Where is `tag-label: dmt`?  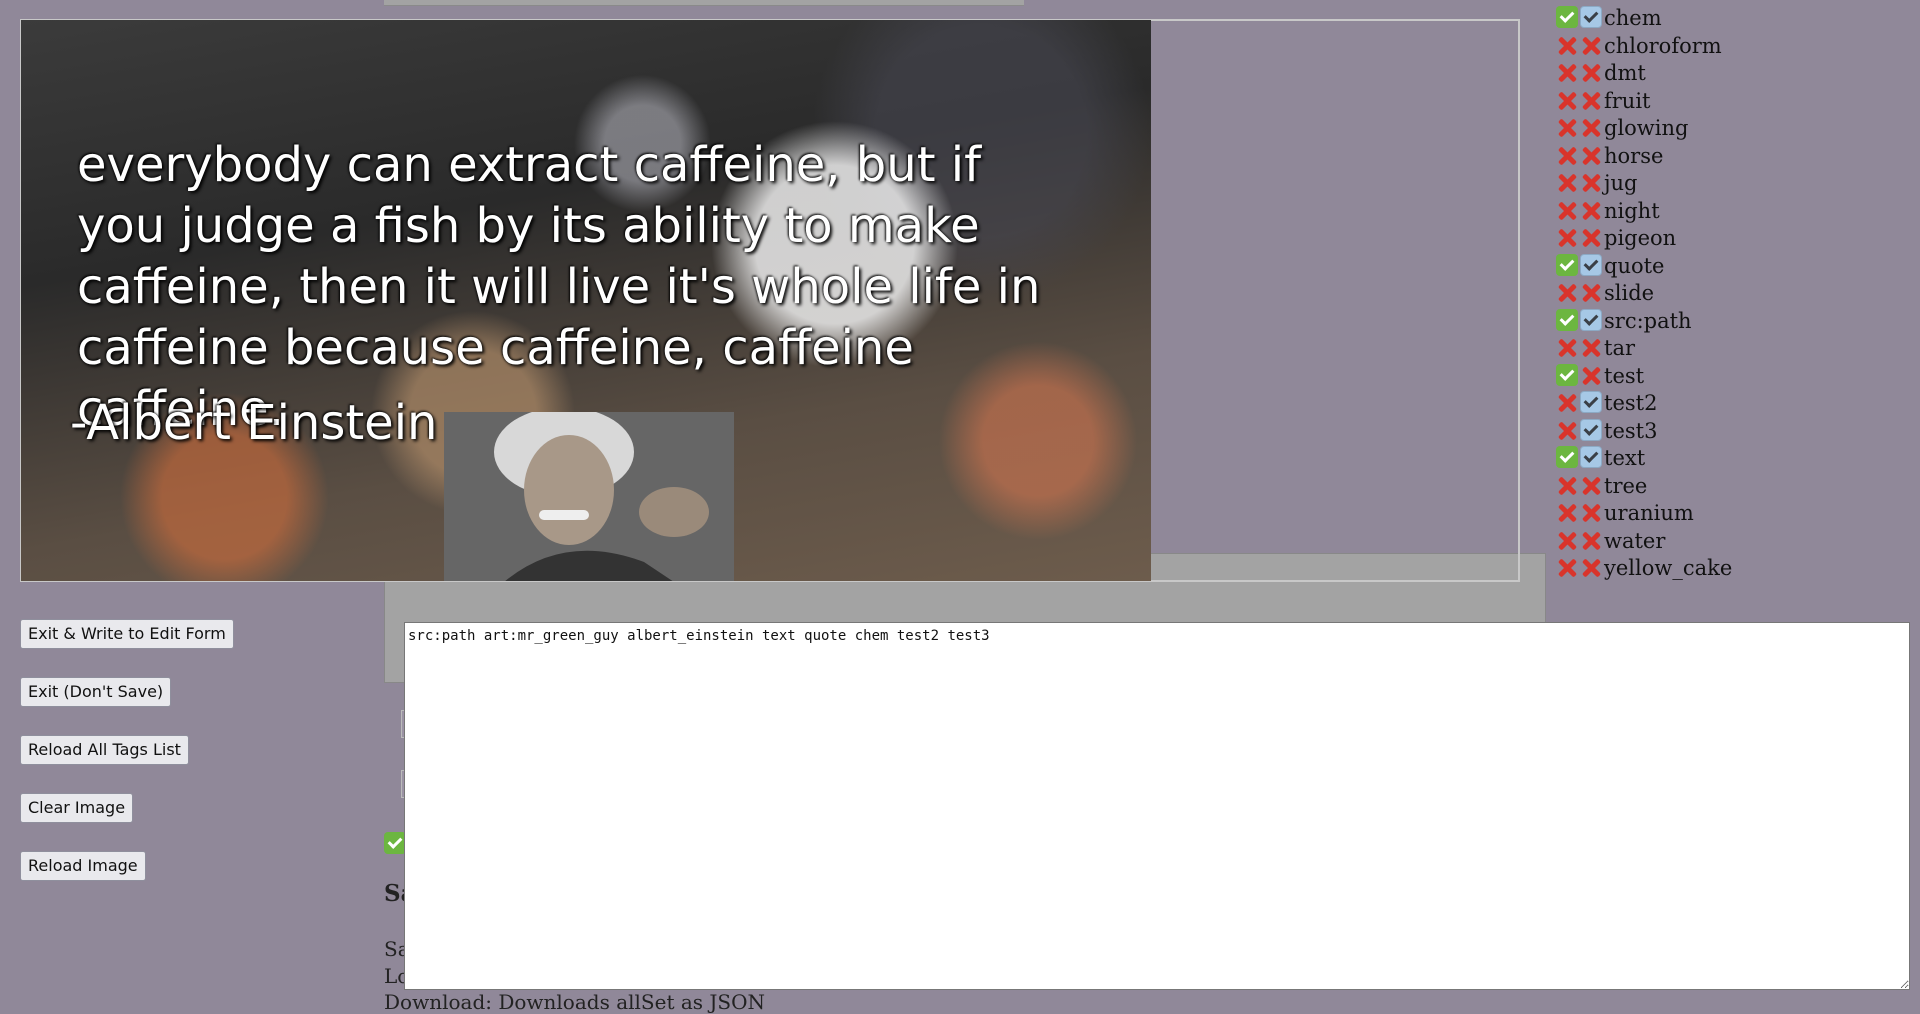
tag-label: dmt is located at coordinates (1625, 73).